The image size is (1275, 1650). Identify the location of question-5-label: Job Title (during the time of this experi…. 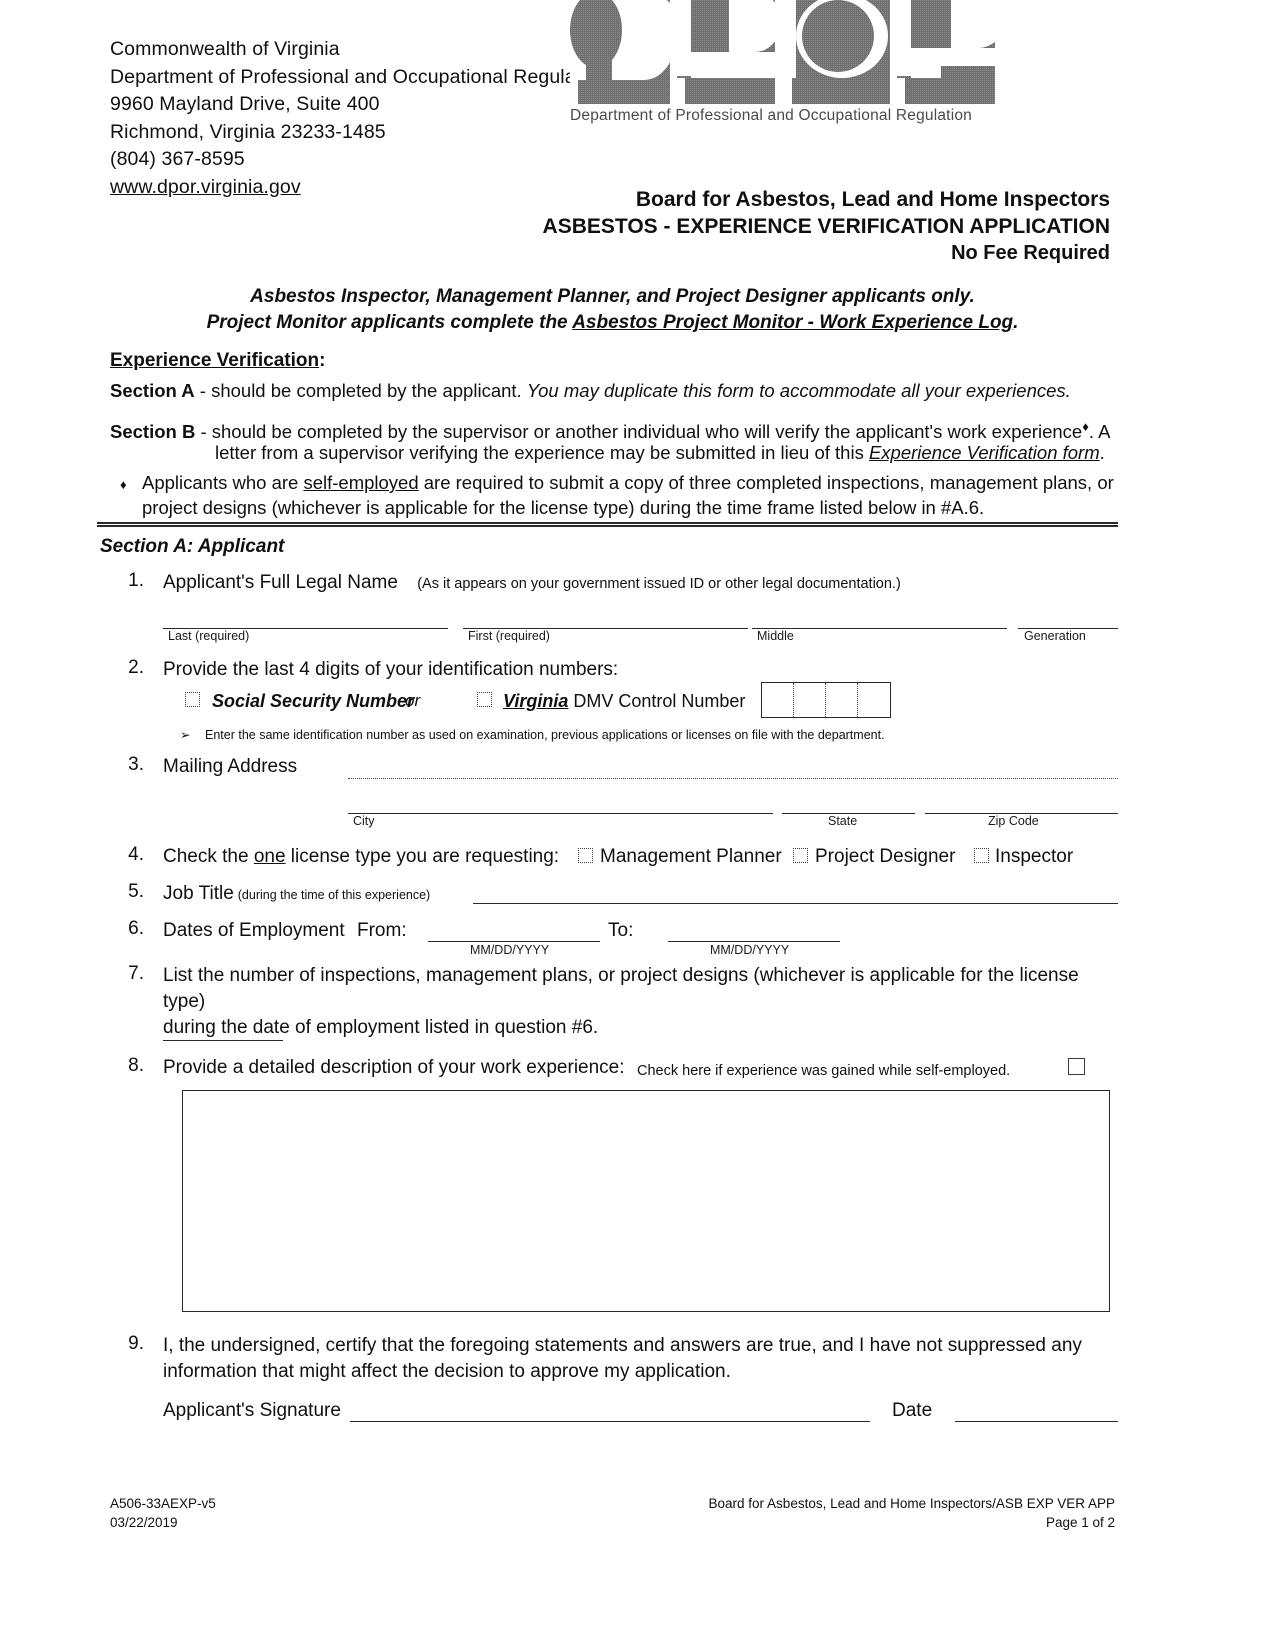
(296, 894).